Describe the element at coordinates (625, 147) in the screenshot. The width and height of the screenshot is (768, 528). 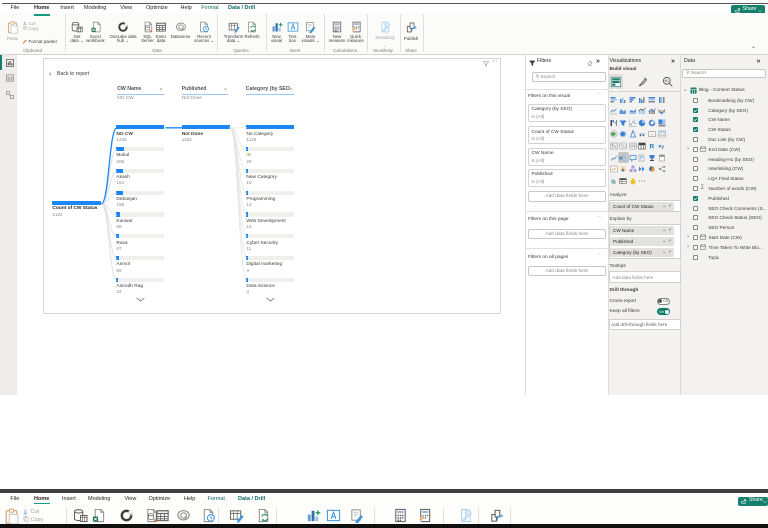
I see `svg-text: 12` at that location.